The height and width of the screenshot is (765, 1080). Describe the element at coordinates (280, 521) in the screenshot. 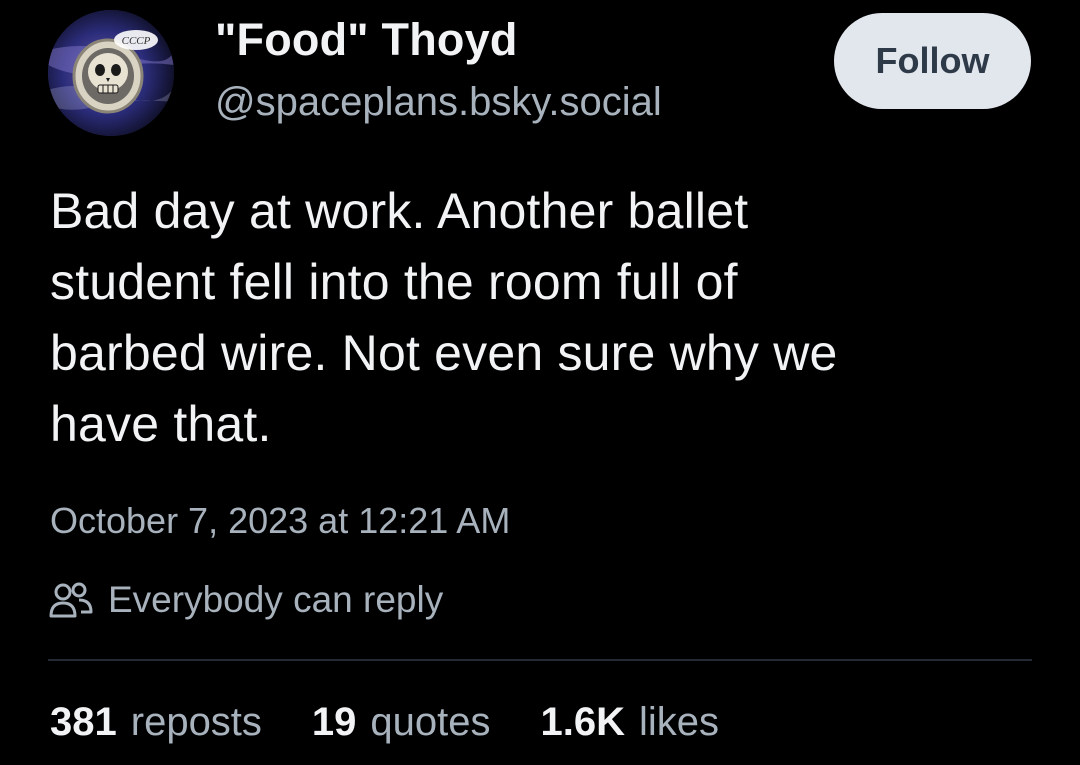

I see `post-timestamp: October 7, 2023 at 12:21 AM` at that location.